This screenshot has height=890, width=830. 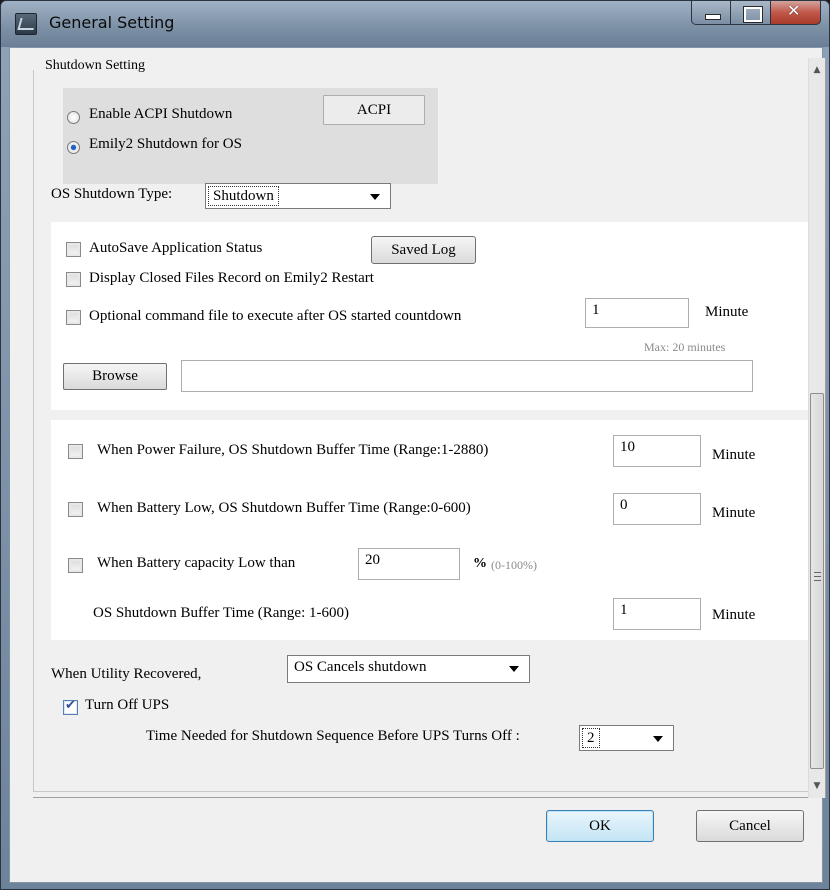 What do you see at coordinates (817, 70) in the screenshot?
I see `scroll-up-arrow-icon: ▲` at bounding box center [817, 70].